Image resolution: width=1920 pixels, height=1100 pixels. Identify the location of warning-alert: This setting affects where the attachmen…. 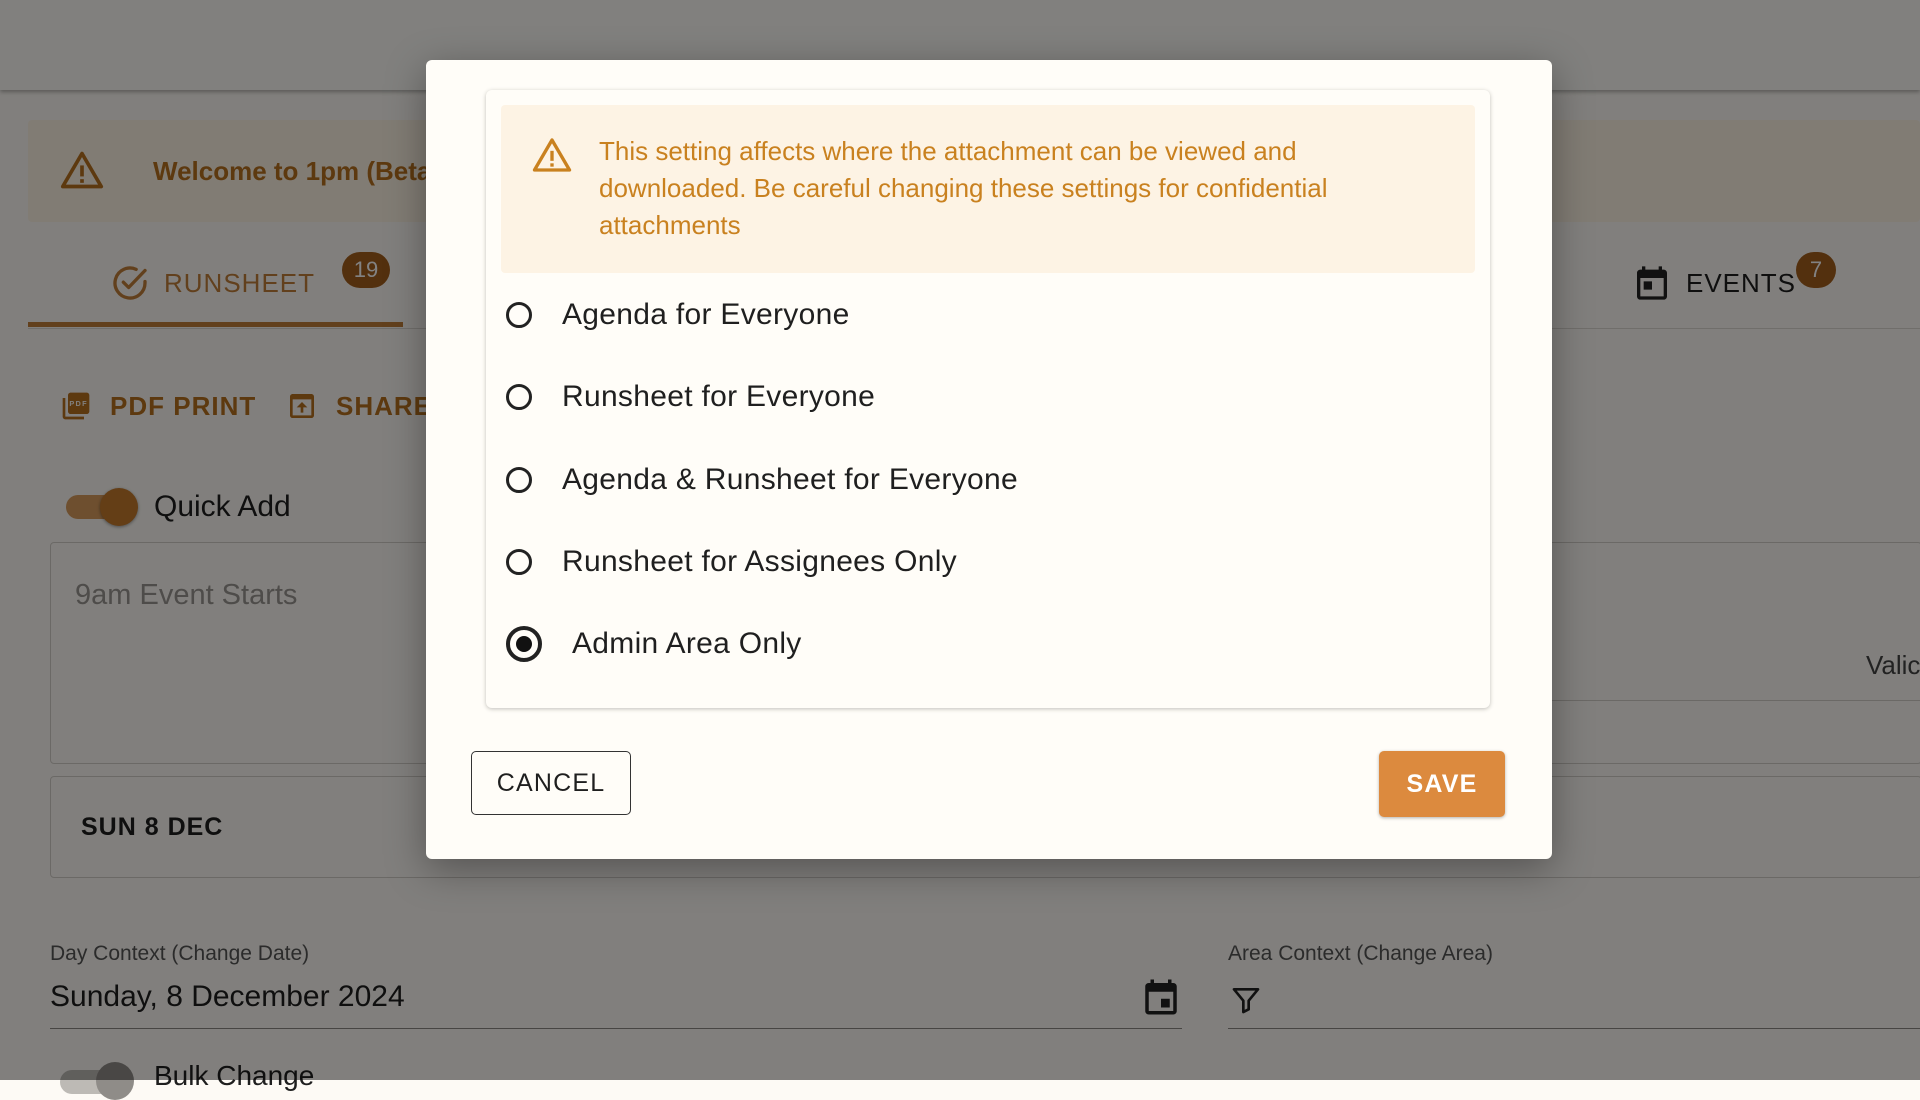
(988, 189).